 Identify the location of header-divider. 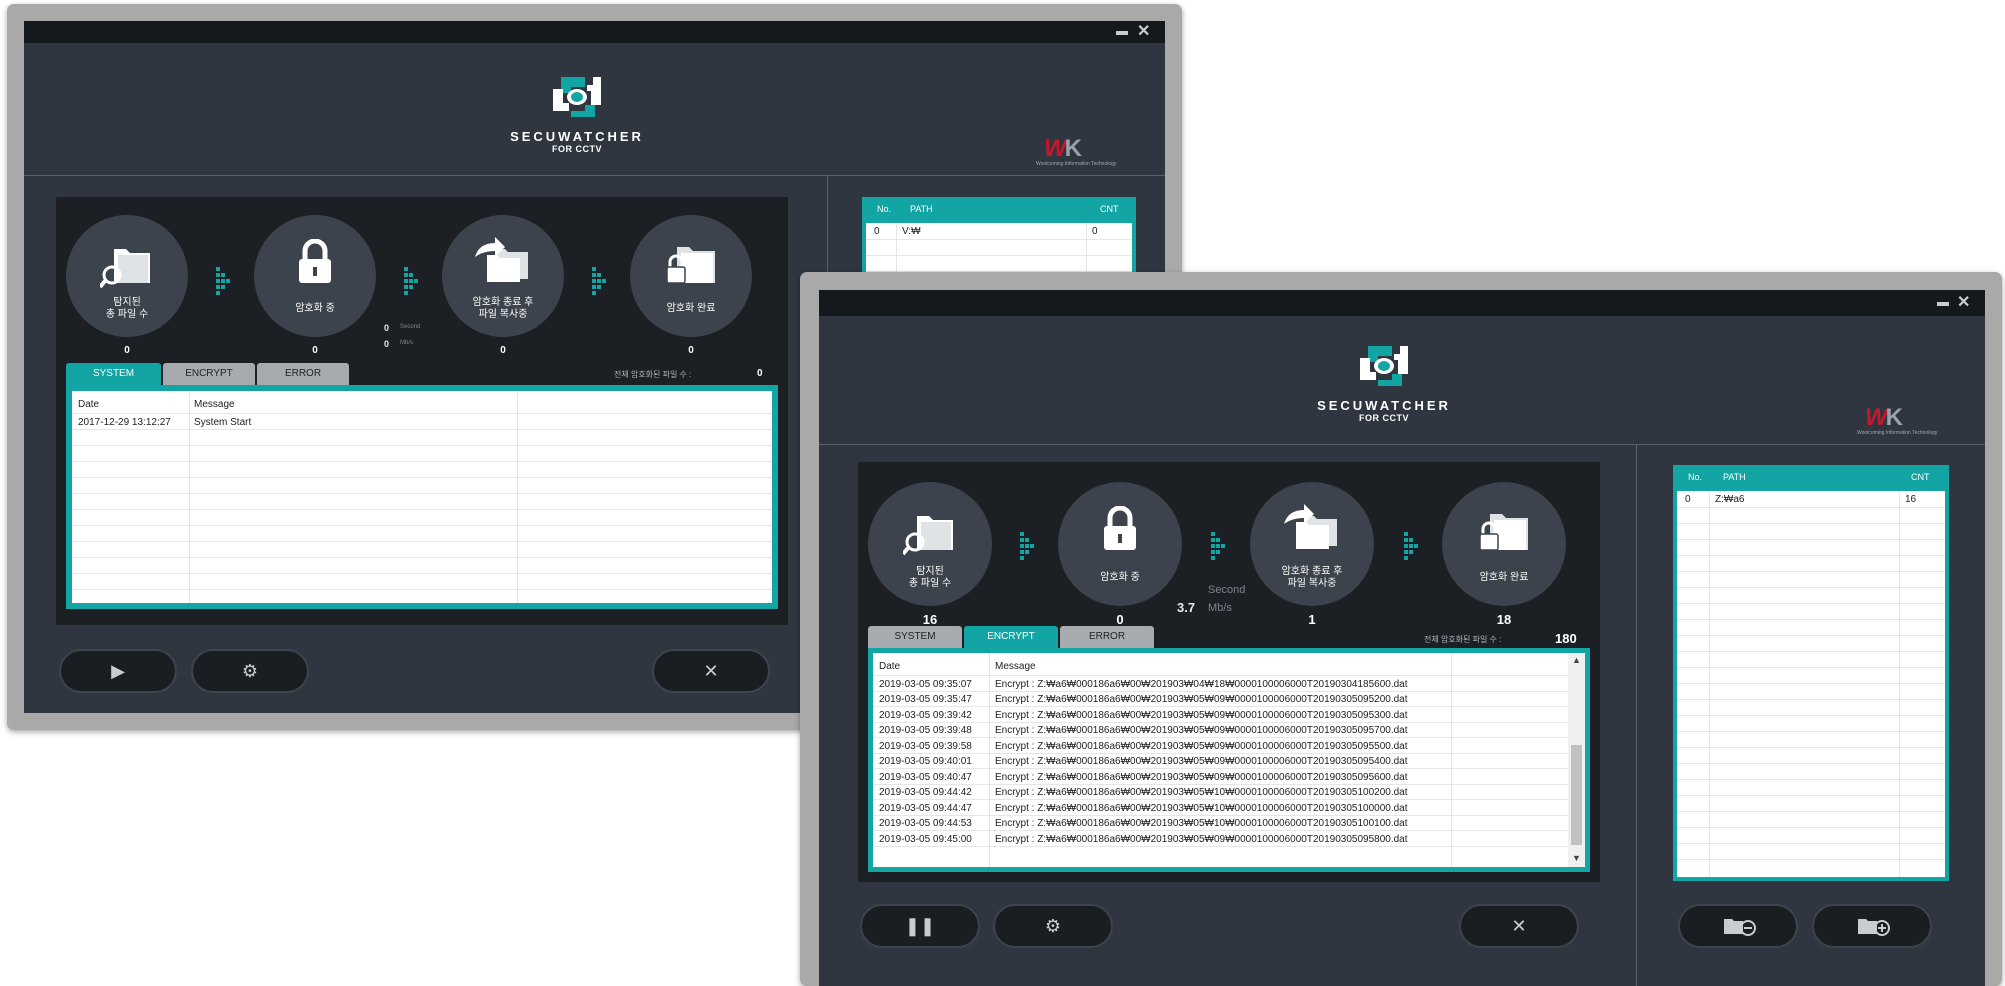
(1402, 444).